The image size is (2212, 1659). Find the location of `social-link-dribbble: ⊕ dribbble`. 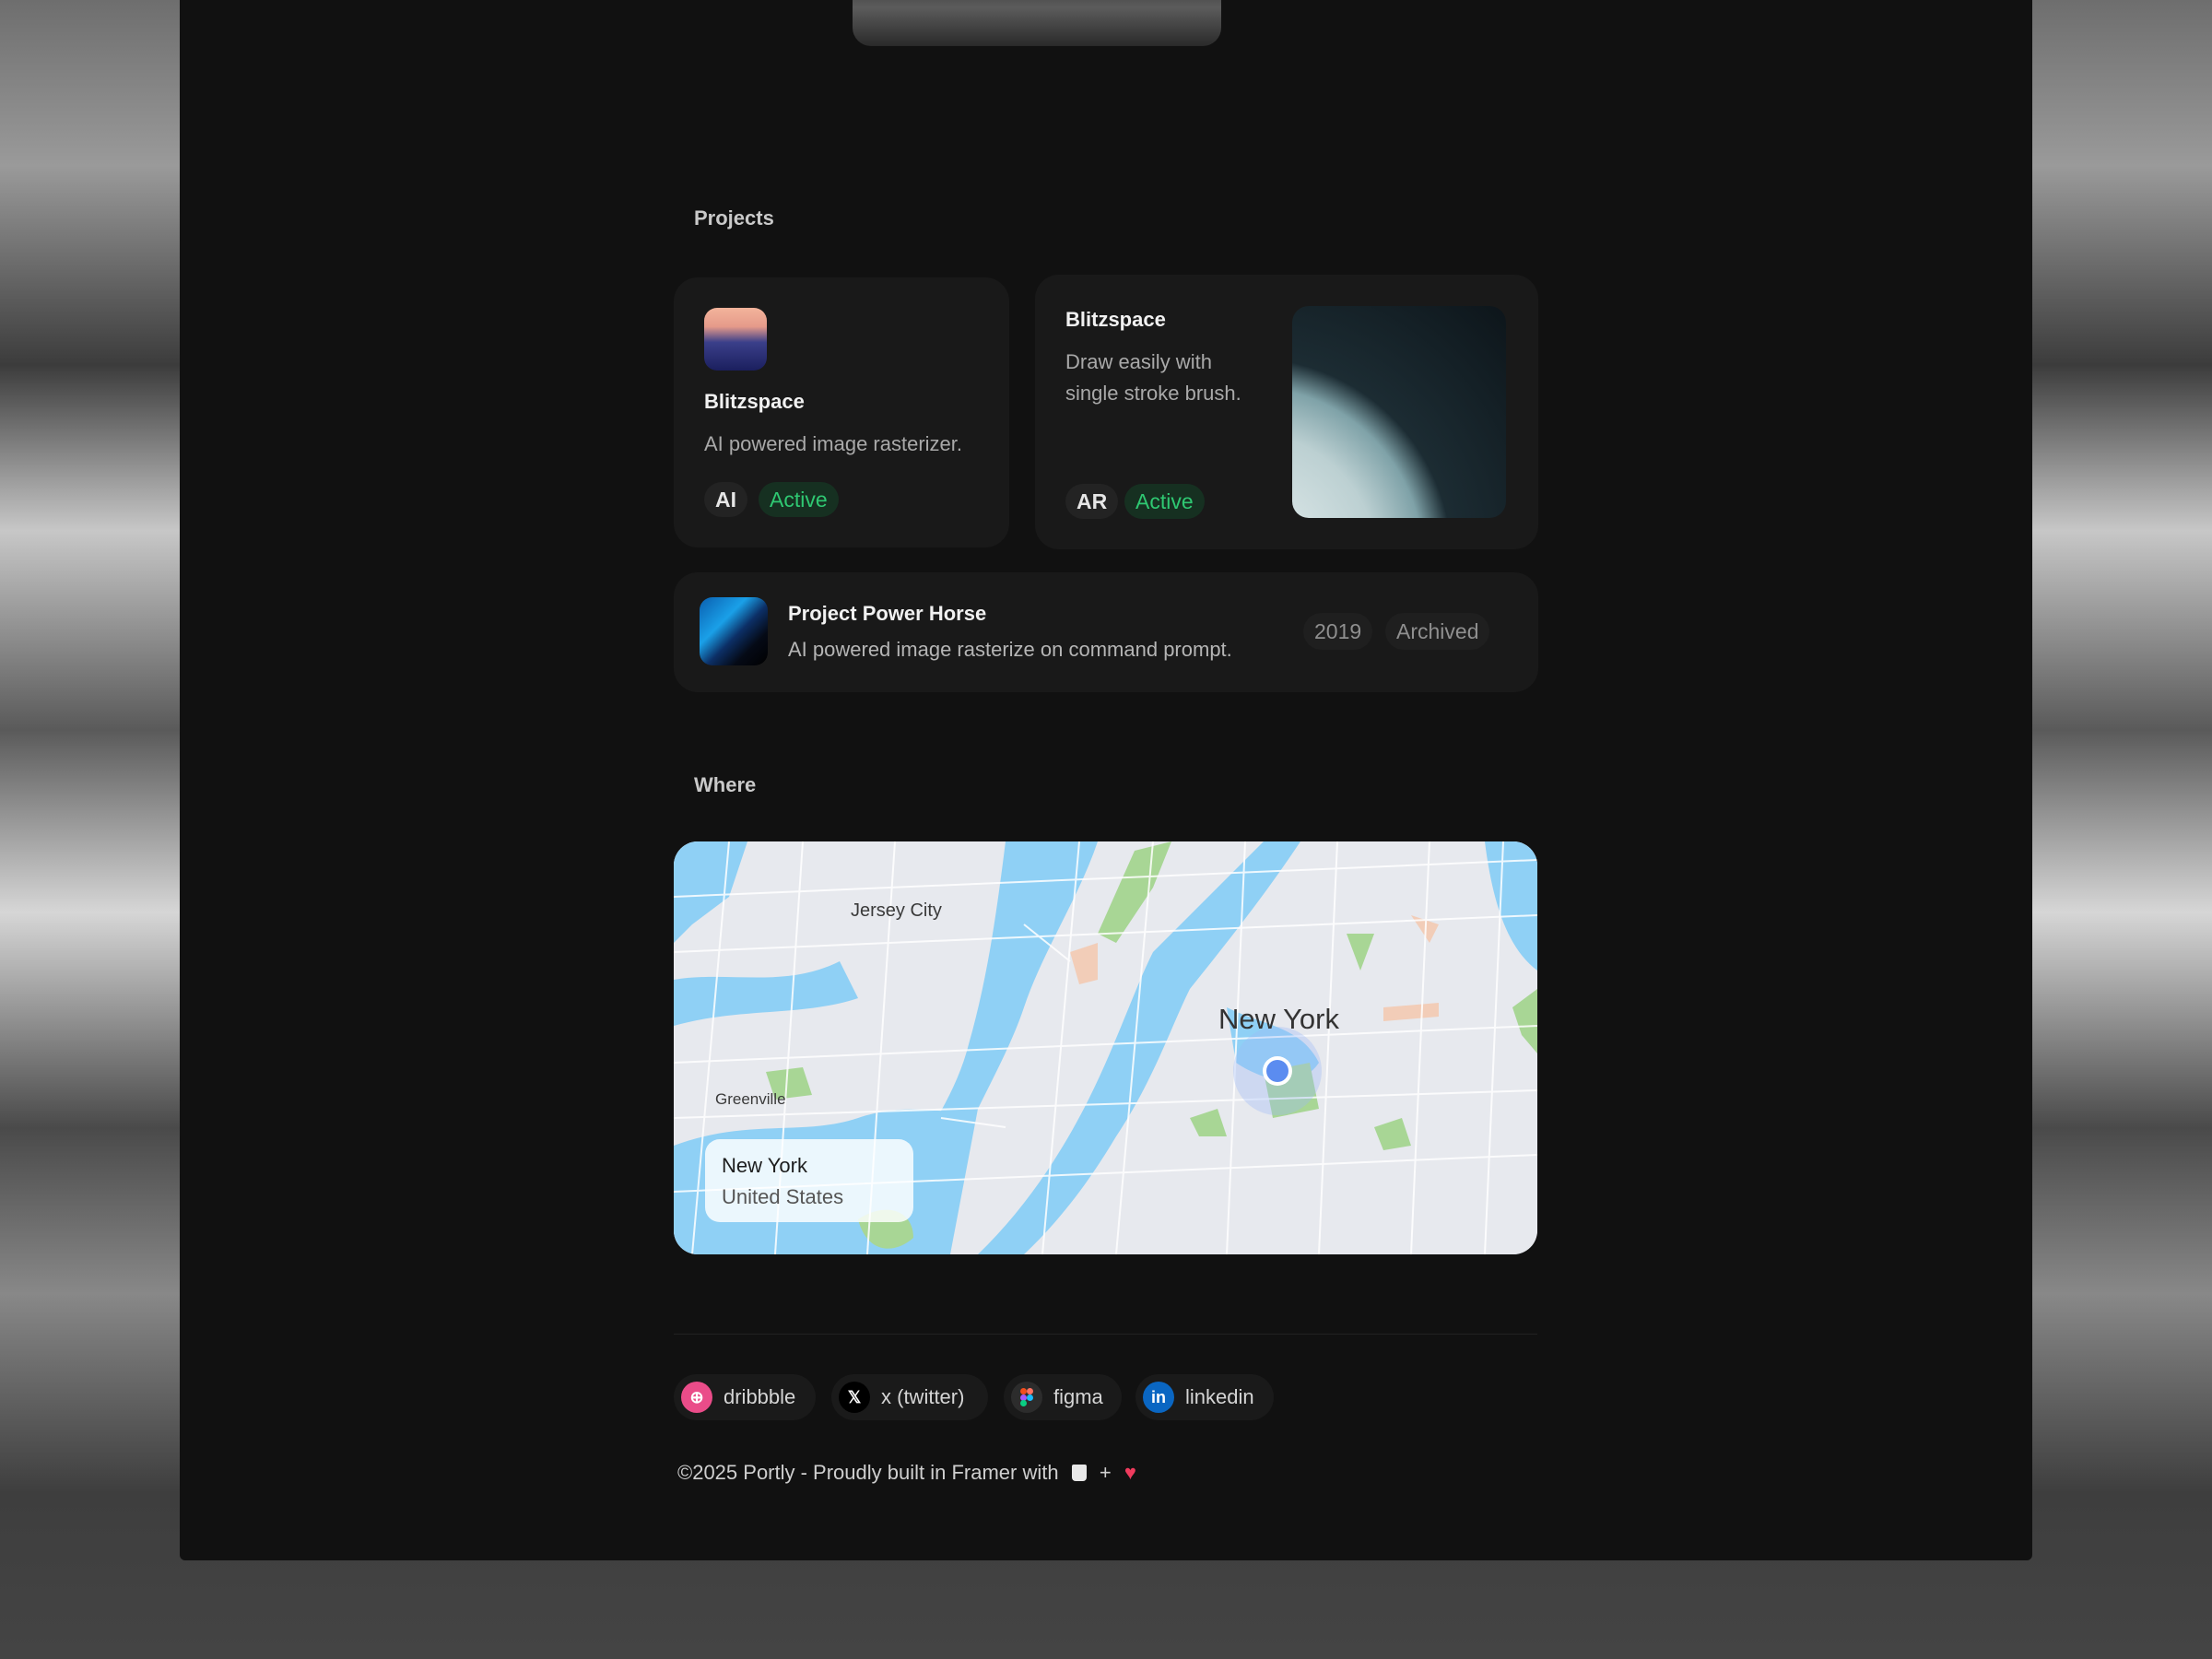

social-link-dribbble: ⊕ dribbble is located at coordinates (745, 1397).